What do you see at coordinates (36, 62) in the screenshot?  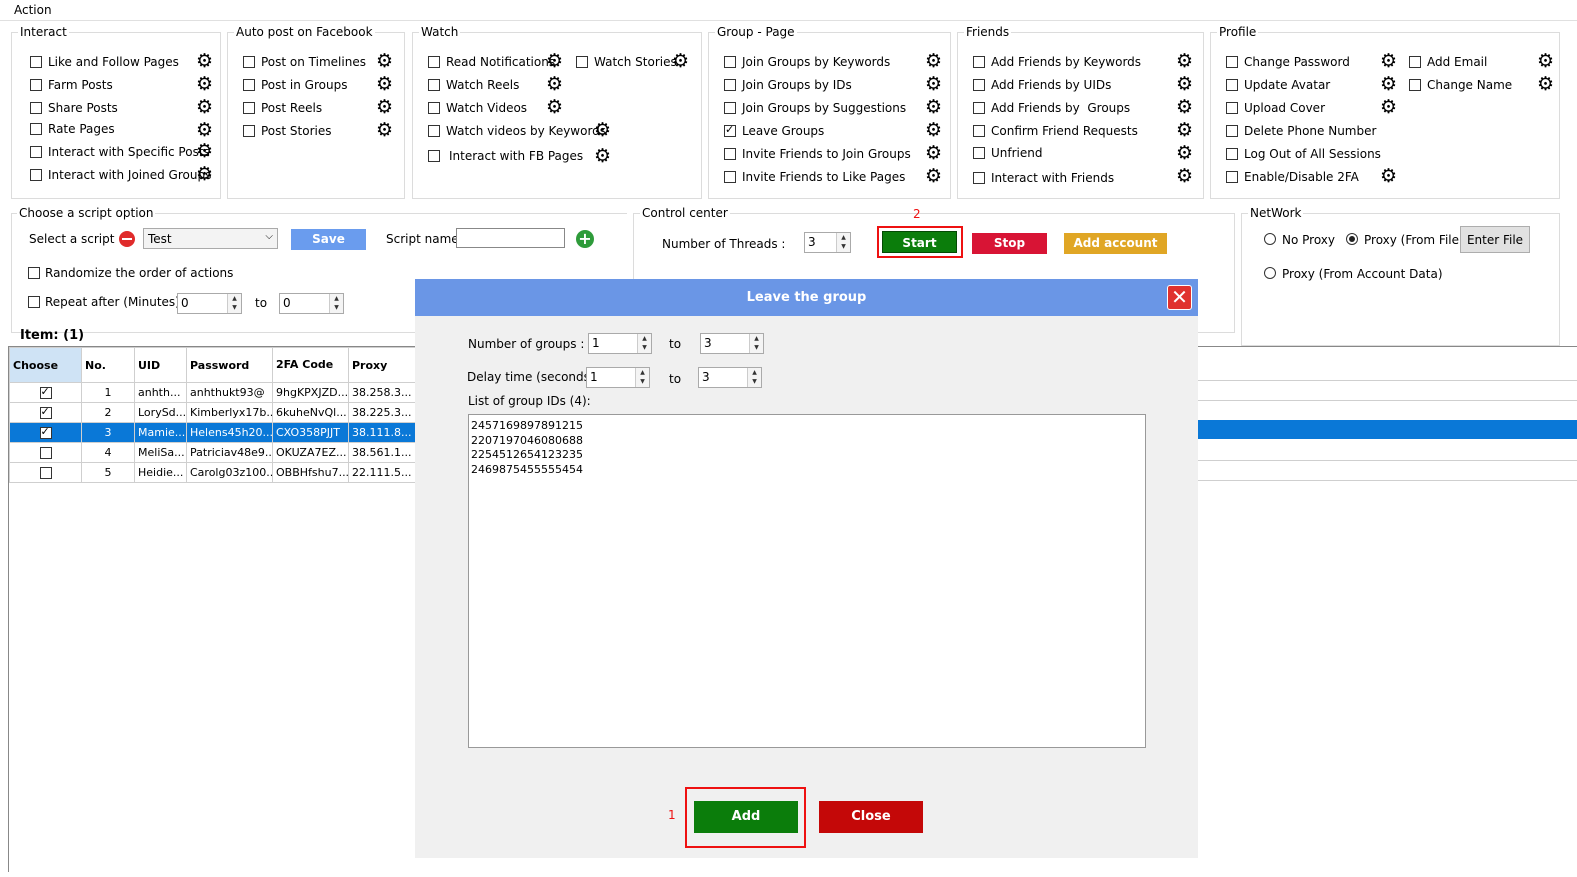 I see `like-follow-pages-checkbox` at bounding box center [36, 62].